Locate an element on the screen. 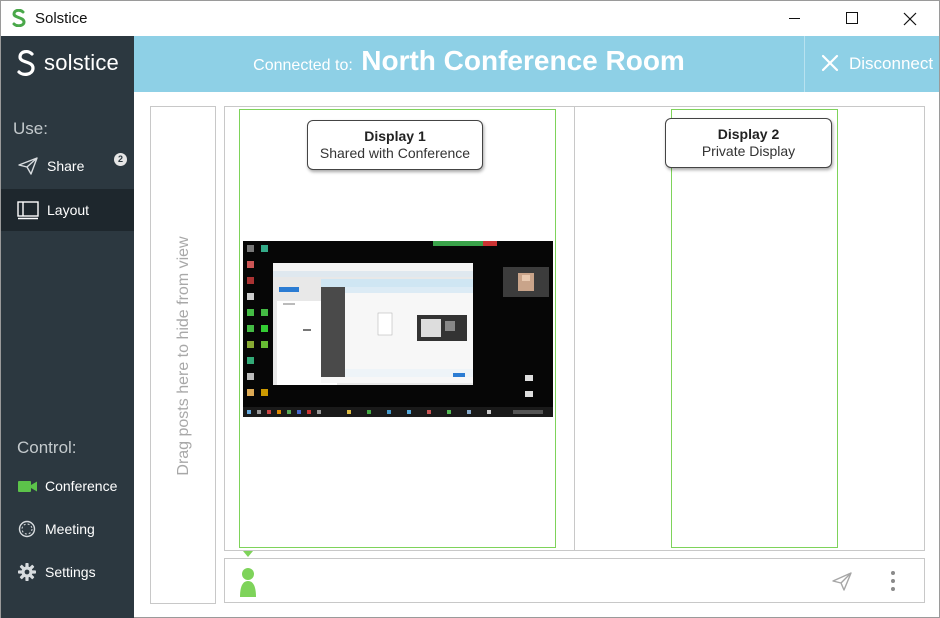  sidebar: Use: Share 2 Layout Control: Conference is located at coordinates (67, 355).